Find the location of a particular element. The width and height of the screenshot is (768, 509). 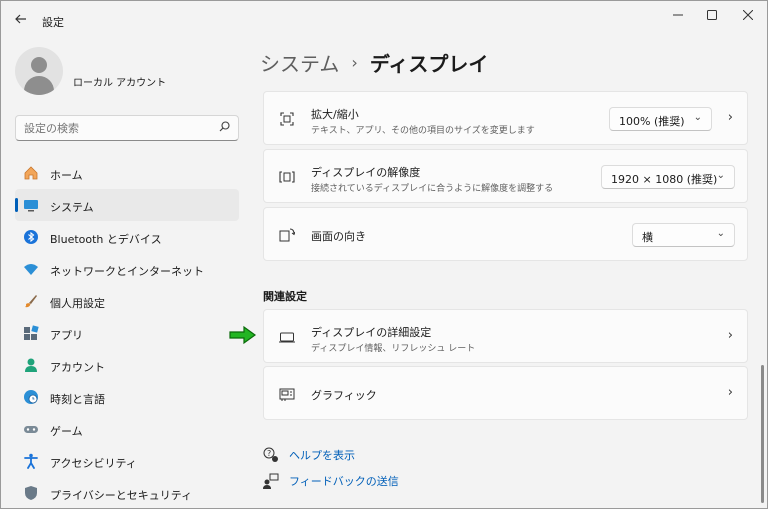

help-icon: ? is located at coordinates (271, 455).